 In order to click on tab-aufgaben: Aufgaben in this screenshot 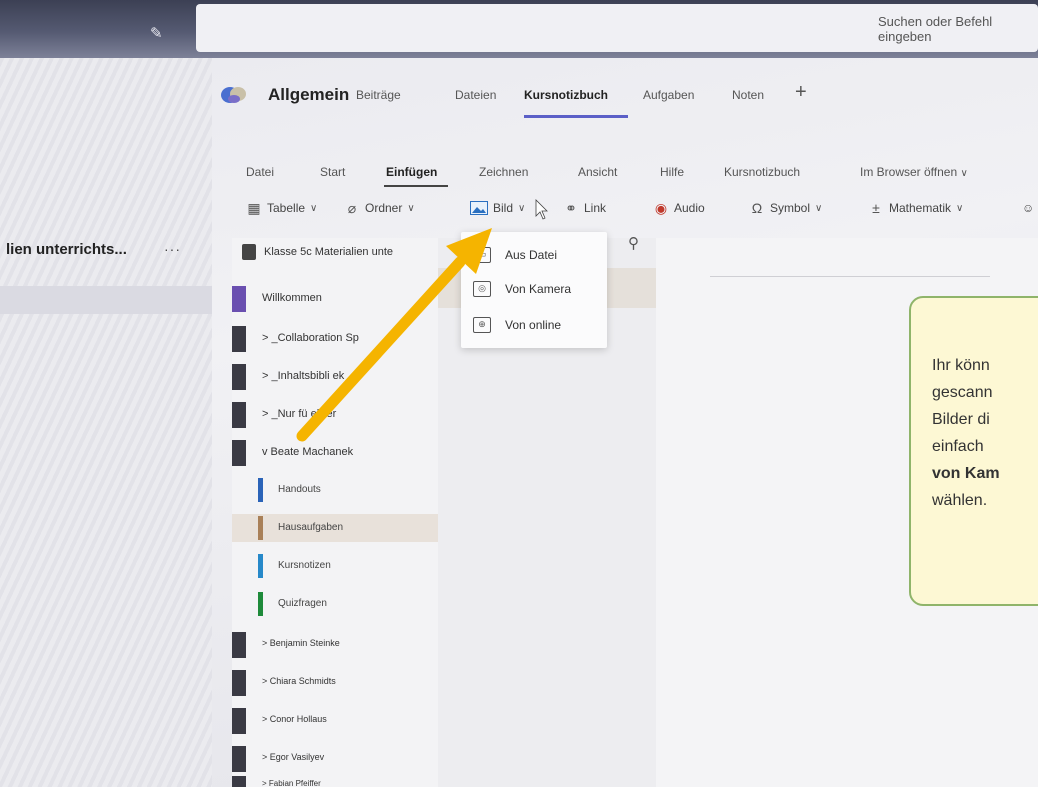, I will do `click(668, 95)`.